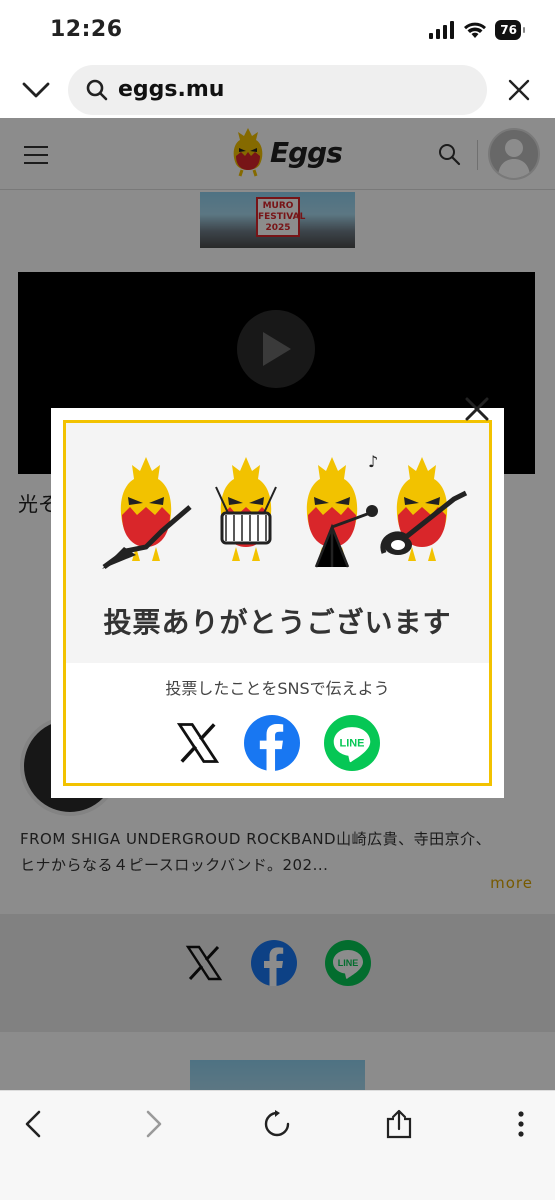 Image resolution: width=555 pixels, height=1200 pixels. I want to click on mascot-singer: ♪, so click(342, 510).